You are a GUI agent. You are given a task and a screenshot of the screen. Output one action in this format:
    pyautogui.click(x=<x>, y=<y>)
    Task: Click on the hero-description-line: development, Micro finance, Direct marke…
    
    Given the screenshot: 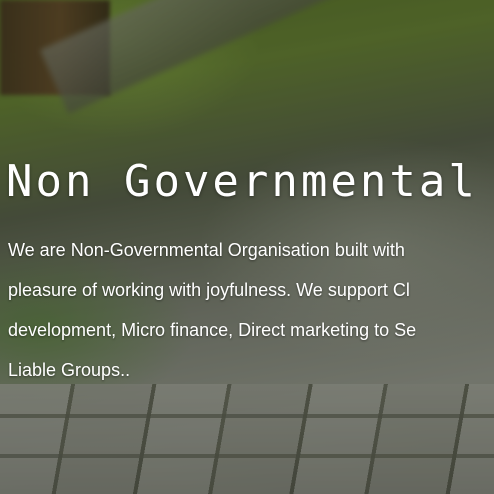 What is the action you would take?
    pyautogui.click(x=212, y=330)
    